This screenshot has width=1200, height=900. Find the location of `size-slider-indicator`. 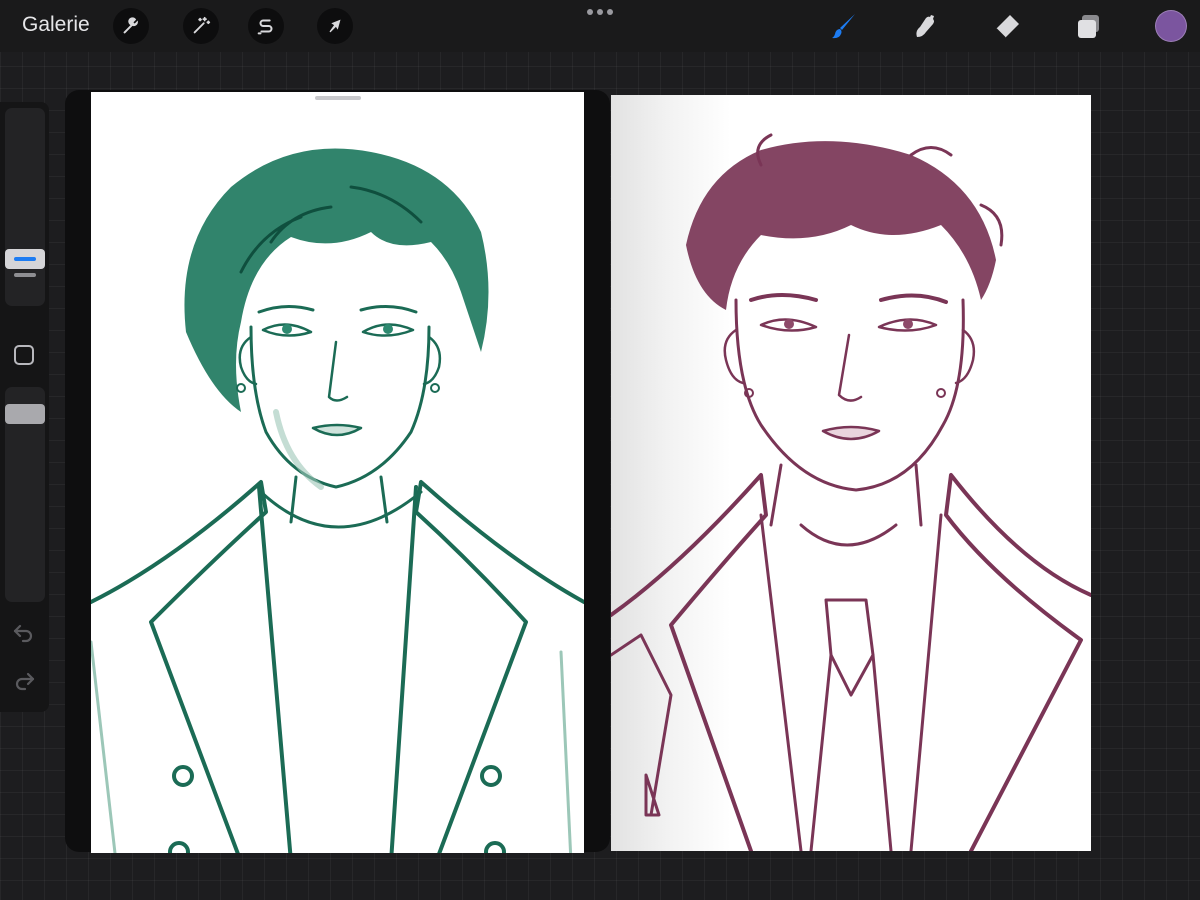

size-slider-indicator is located at coordinates (25, 275).